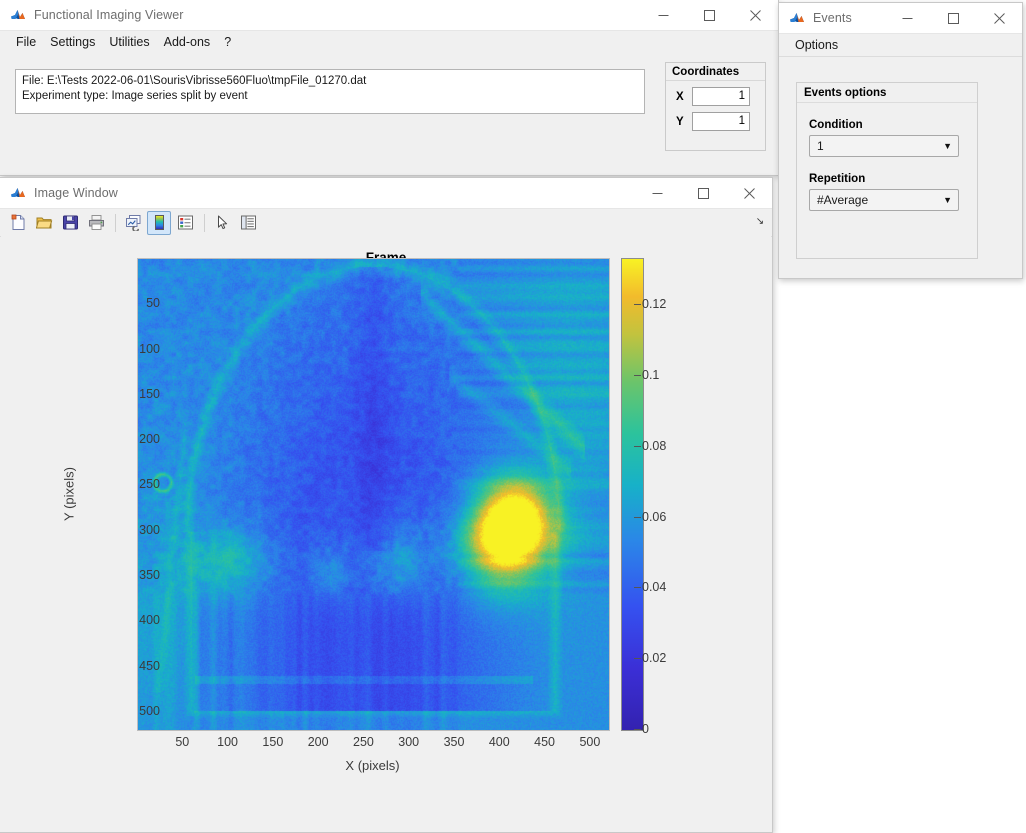 This screenshot has width=1026, height=833. What do you see at coordinates (836, 125) in the screenshot?
I see `condition-label: Condition` at bounding box center [836, 125].